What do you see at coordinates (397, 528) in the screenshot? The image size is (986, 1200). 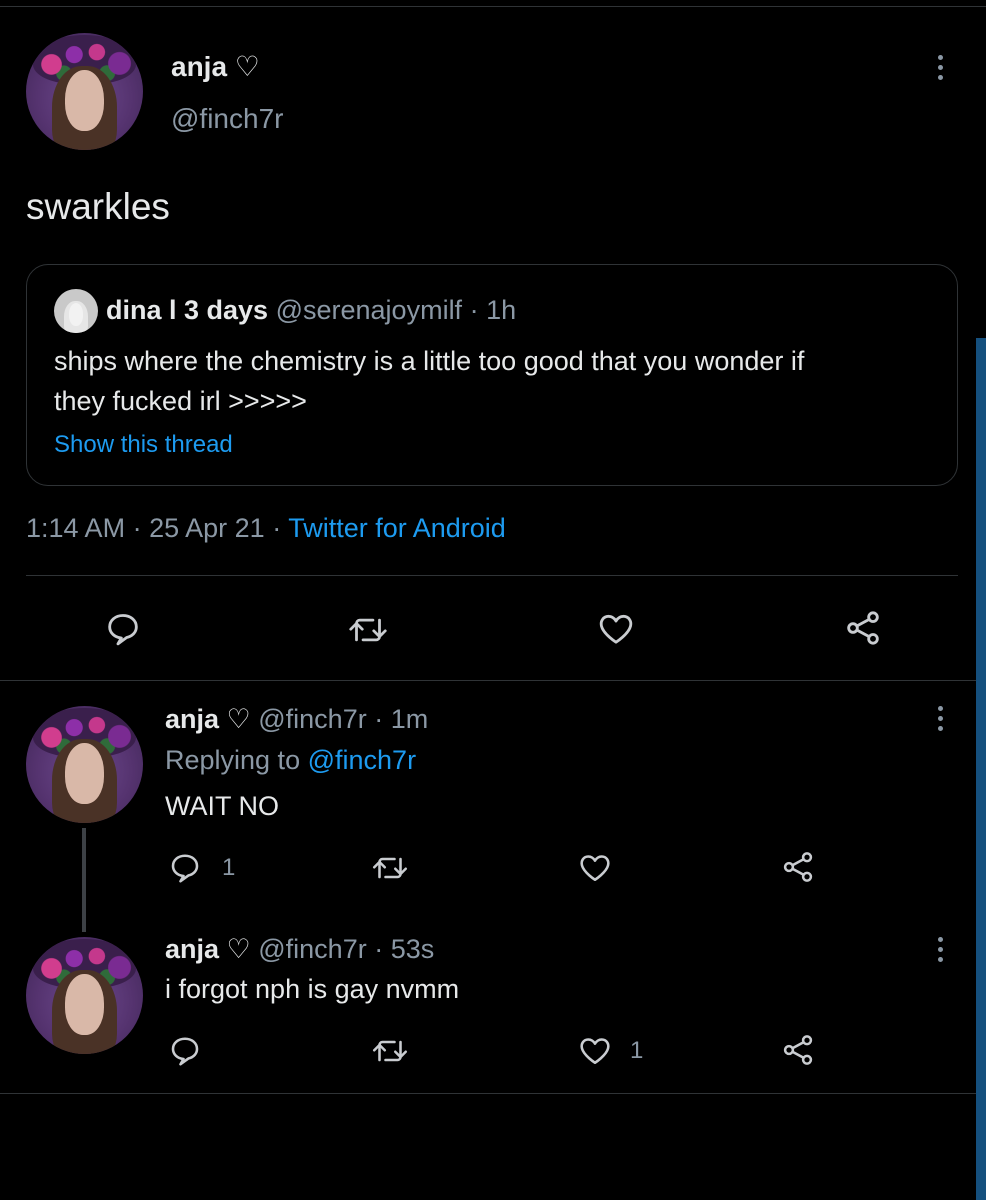 I see `tweet-client-link: Twitter for Android` at bounding box center [397, 528].